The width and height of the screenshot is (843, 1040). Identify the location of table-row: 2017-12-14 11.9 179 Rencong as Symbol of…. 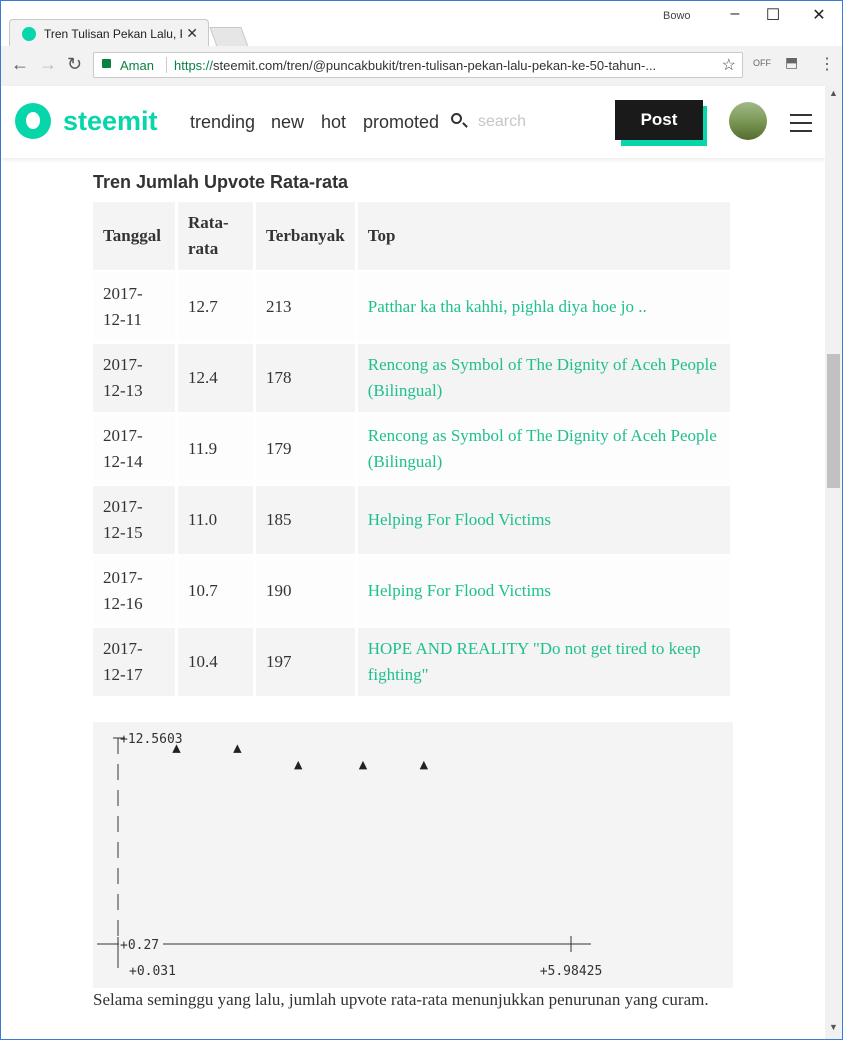
(411, 449).